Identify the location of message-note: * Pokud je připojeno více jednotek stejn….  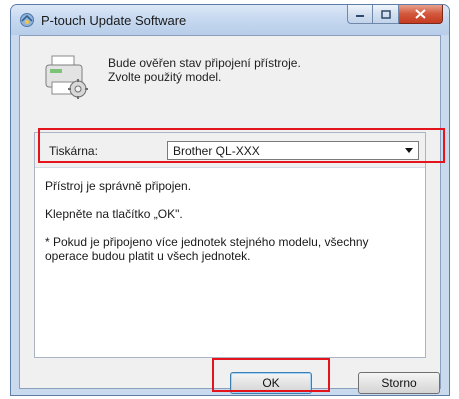
(207, 249).